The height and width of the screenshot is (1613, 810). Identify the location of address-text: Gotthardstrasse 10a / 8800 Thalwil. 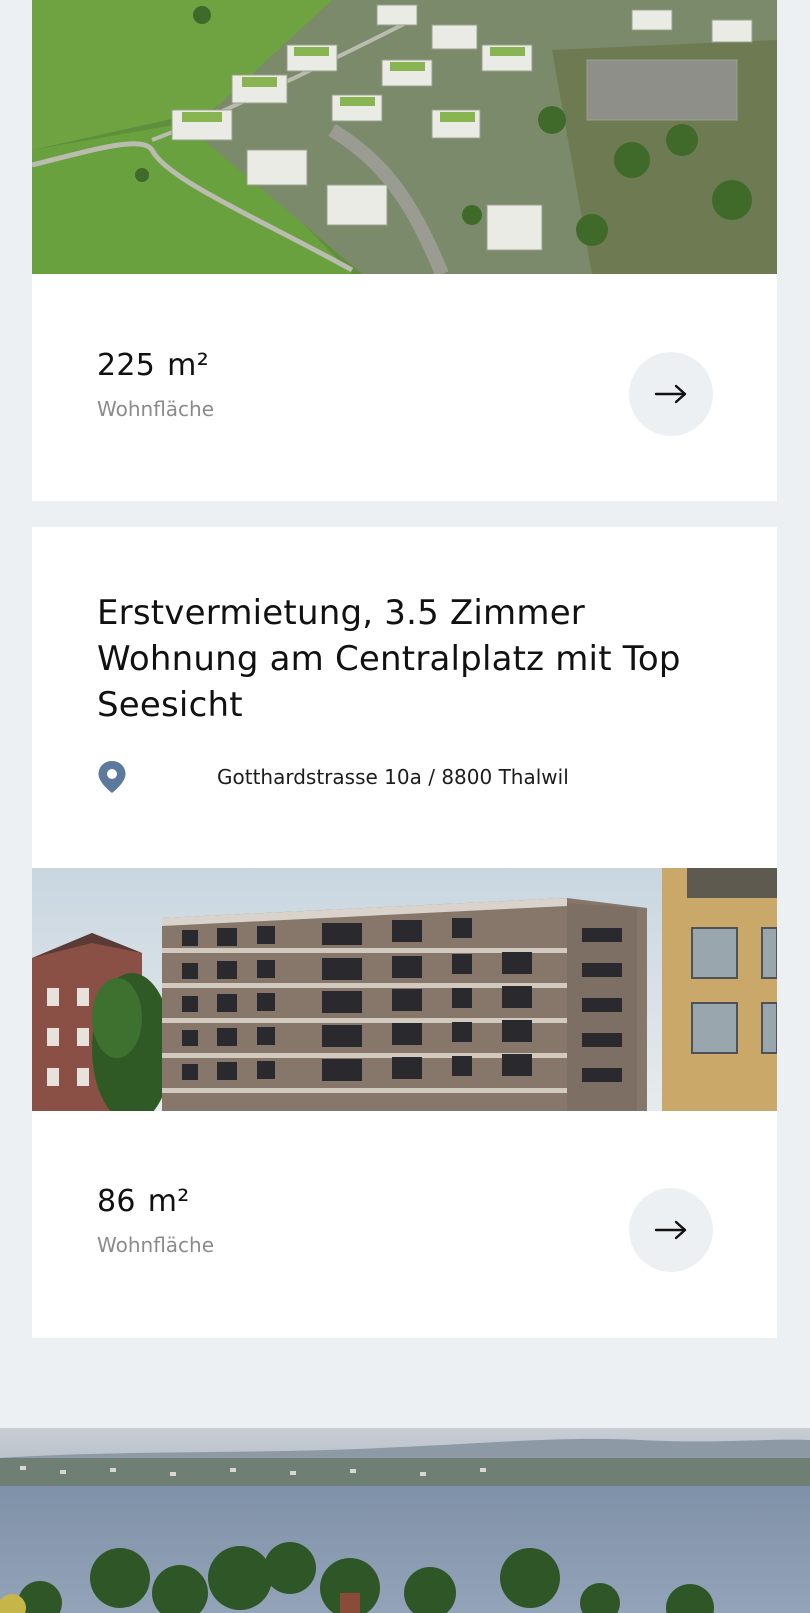
(393, 777).